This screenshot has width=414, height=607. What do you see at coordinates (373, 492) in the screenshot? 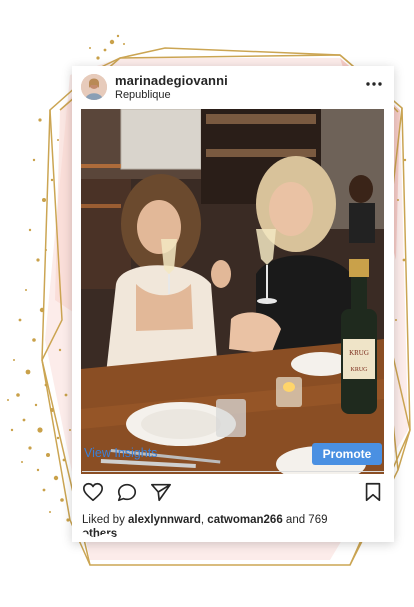
I see `bookmark-icon` at bounding box center [373, 492].